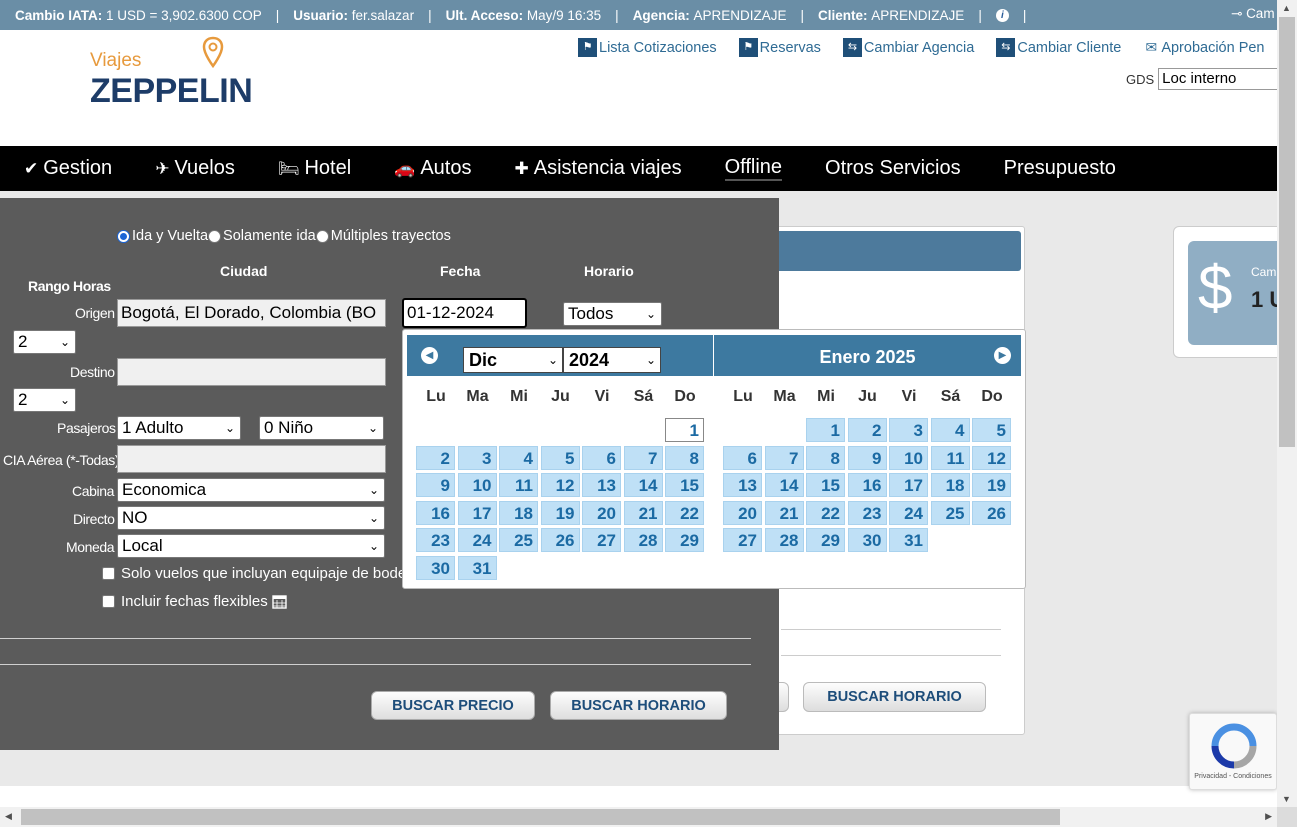 This screenshot has width=1297, height=827. What do you see at coordinates (1253, 14) in the screenshot?
I see `logout-link: ⊸ Cam` at bounding box center [1253, 14].